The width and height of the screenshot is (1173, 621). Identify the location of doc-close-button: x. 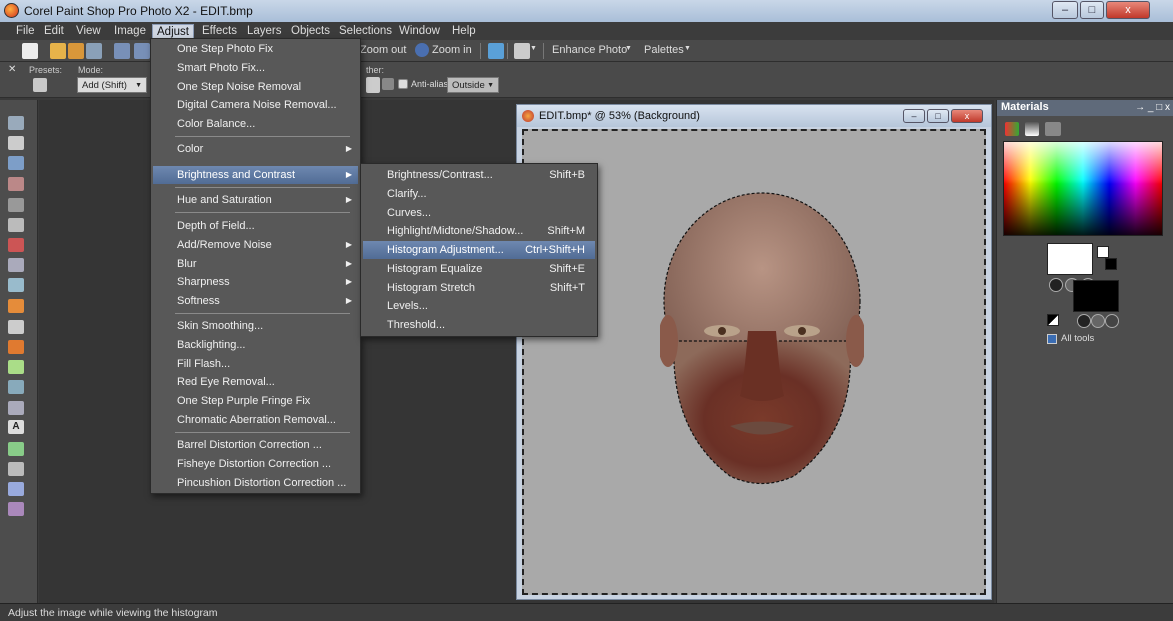
(967, 116).